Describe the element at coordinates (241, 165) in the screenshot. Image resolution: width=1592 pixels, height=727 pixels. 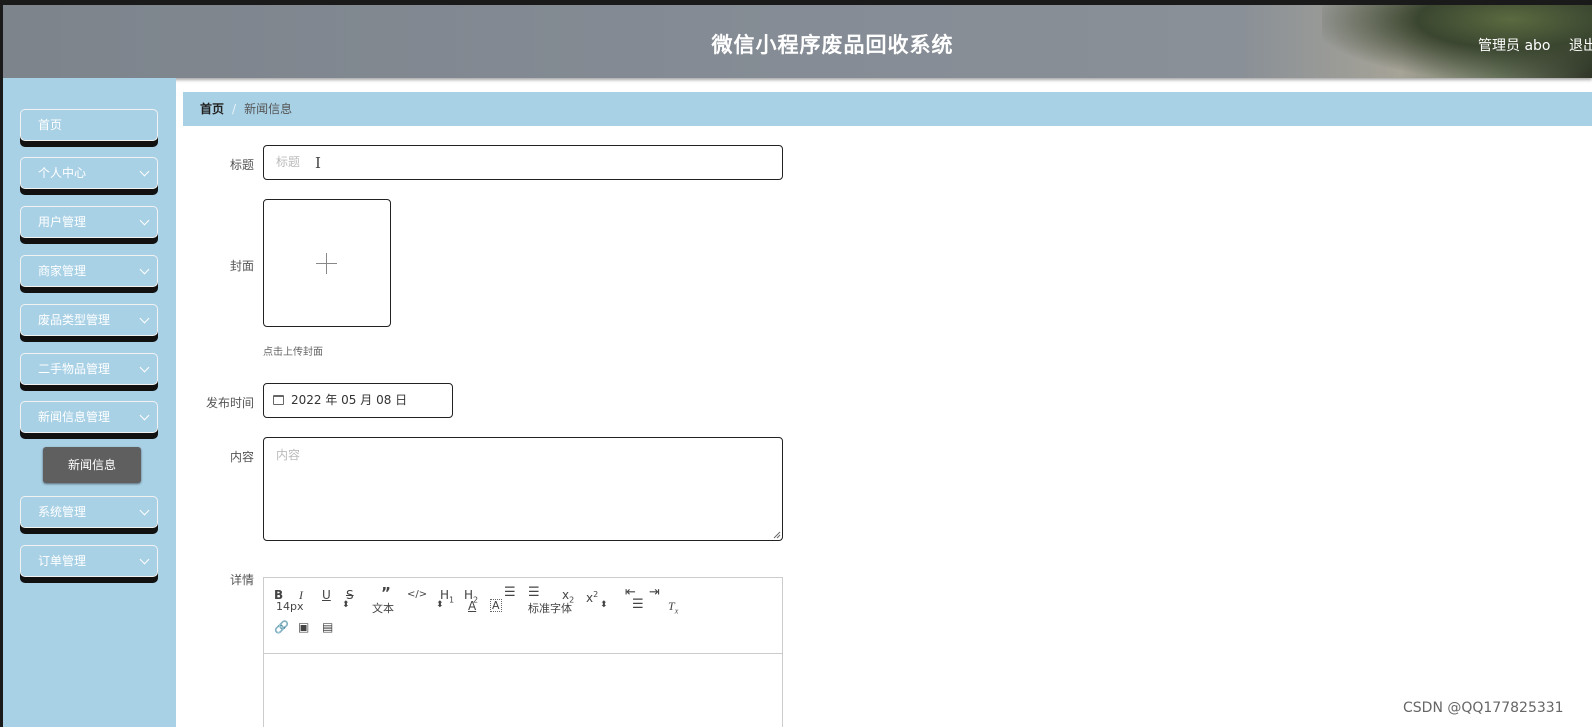
I see `title-label: 标题` at that location.